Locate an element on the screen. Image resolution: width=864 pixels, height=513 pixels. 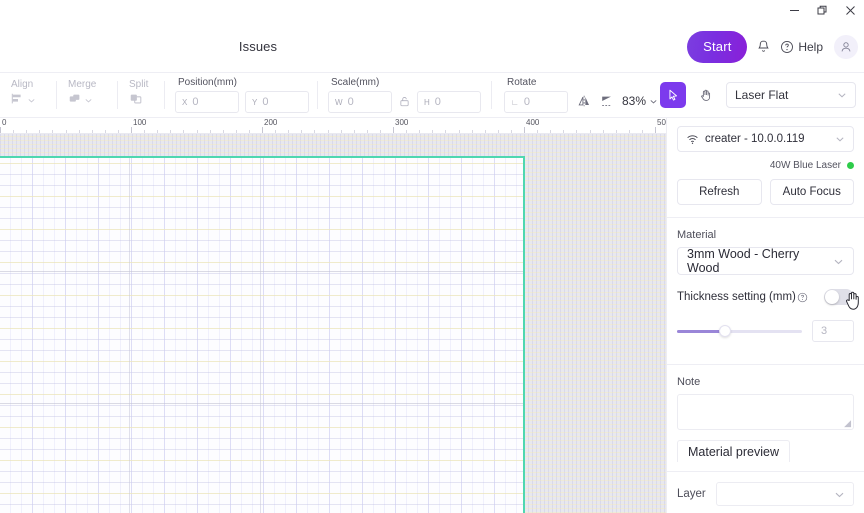
split-group: Split is located at coordinates (141, 95).